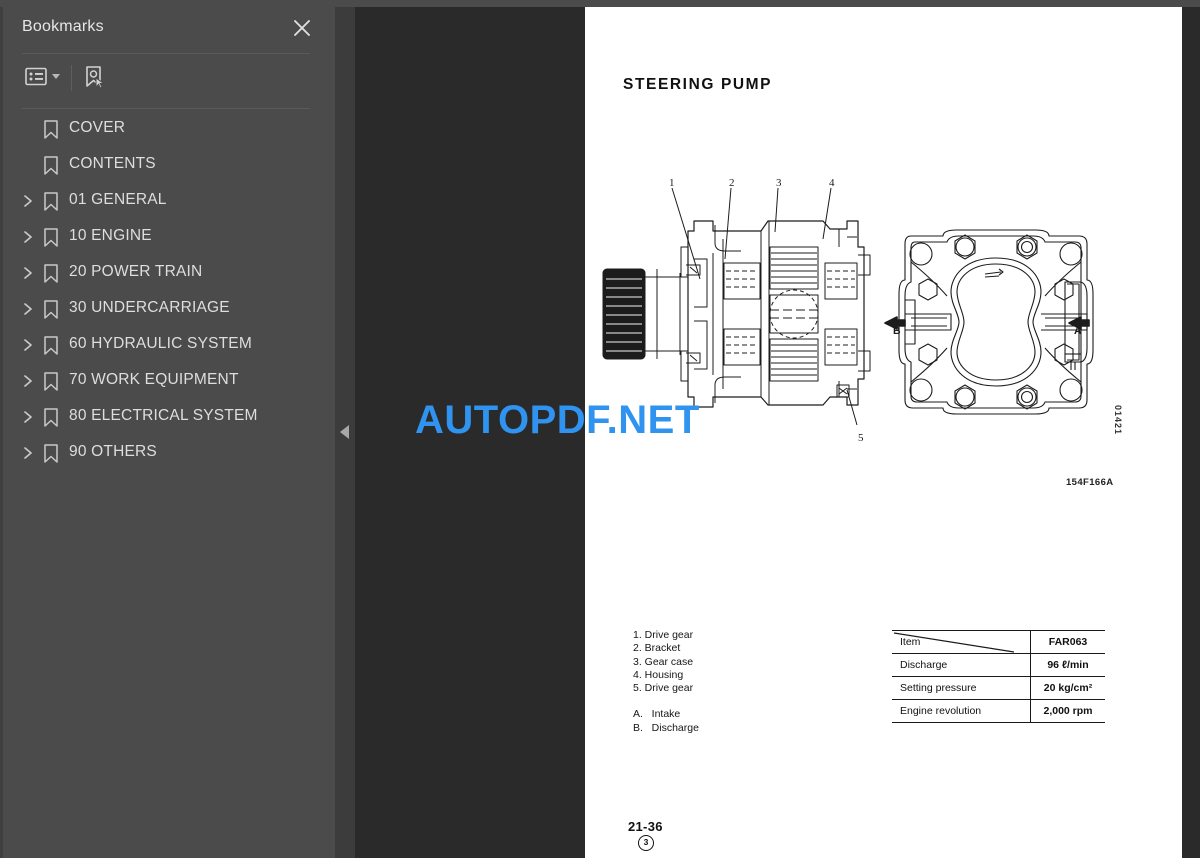 This screenshot has height=858, width=1200. I want to click on collapse-left-icon, so click(344, 432).